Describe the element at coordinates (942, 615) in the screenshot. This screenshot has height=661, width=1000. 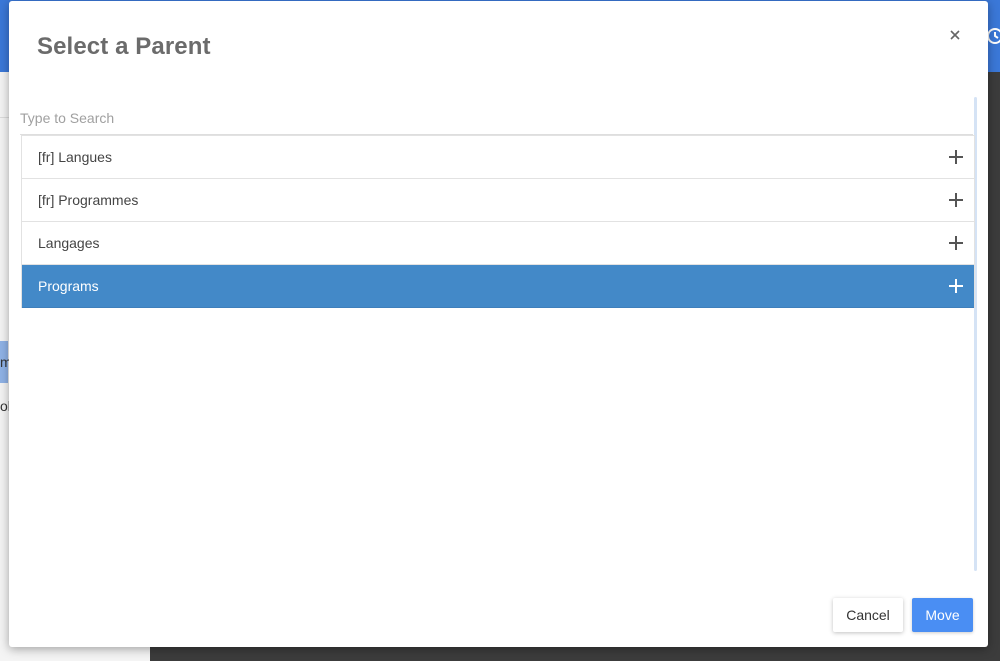
I see `move-button: Move` at that location.